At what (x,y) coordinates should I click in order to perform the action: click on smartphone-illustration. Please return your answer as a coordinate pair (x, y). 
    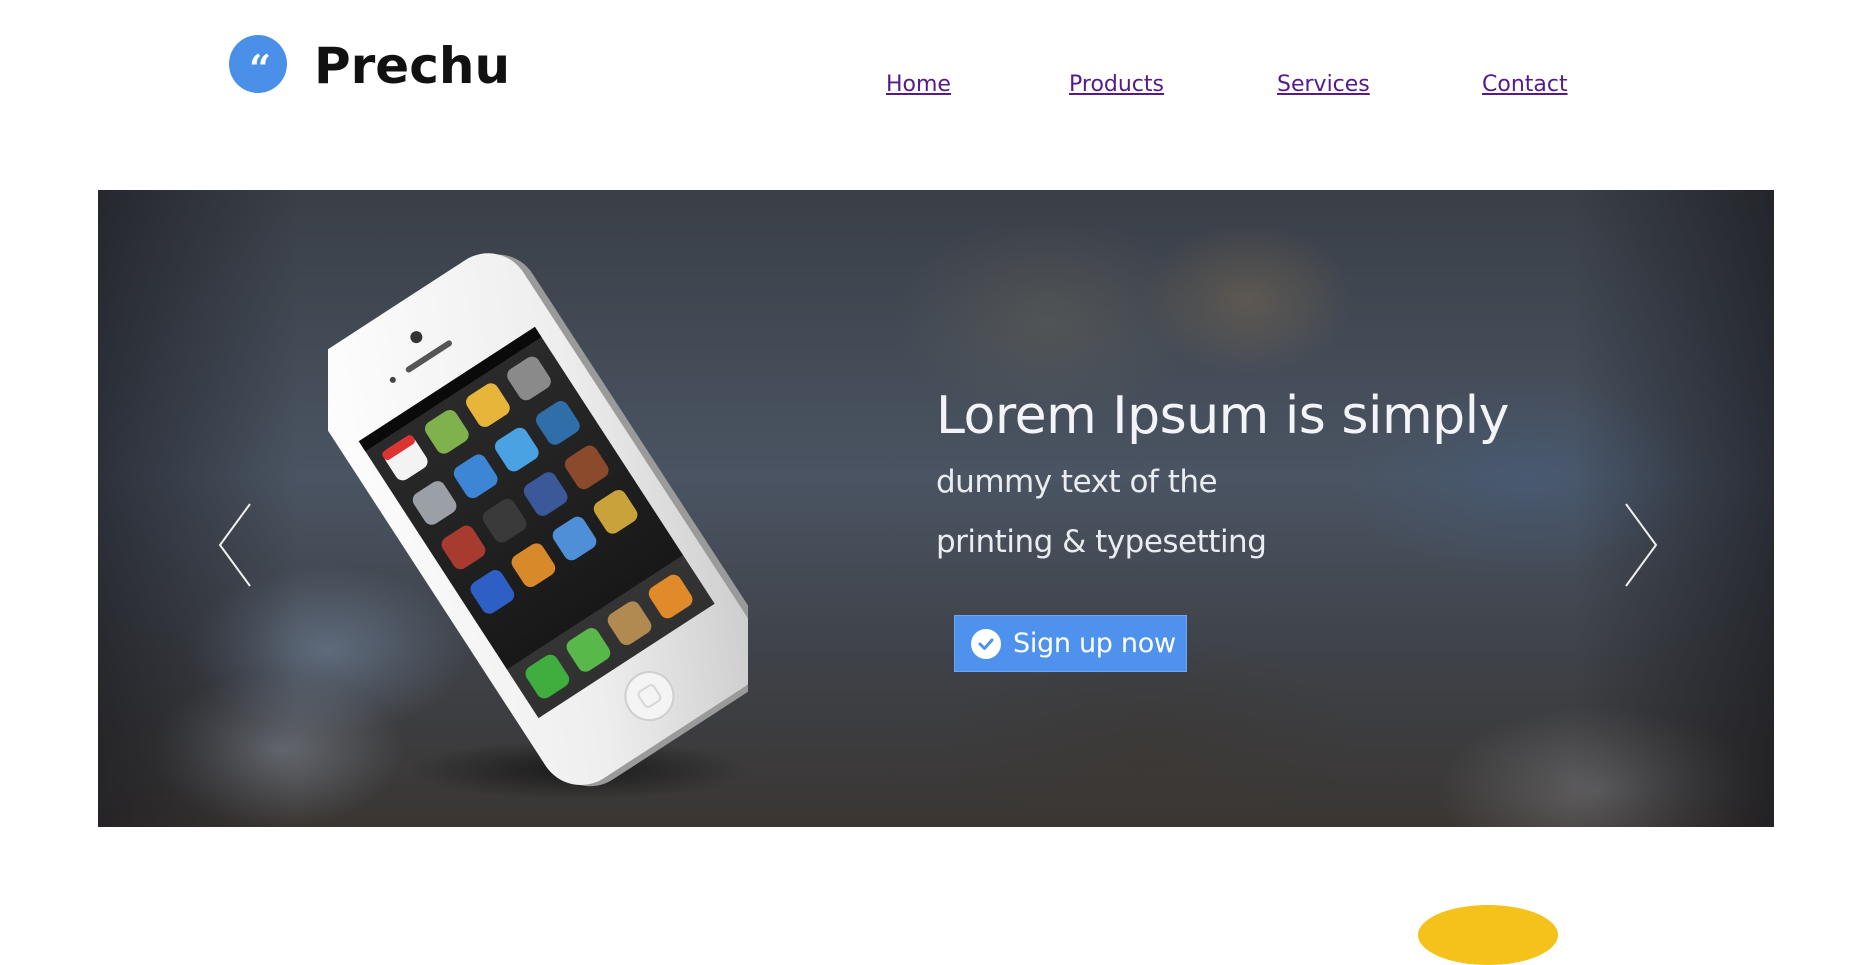
    Looking at the image, I should click on (538, 526).